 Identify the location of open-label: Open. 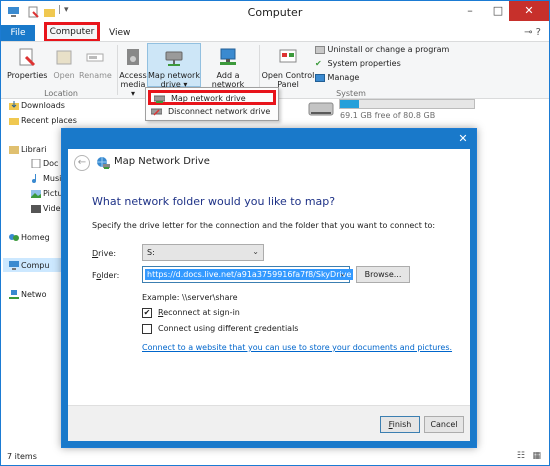
(64, 75).